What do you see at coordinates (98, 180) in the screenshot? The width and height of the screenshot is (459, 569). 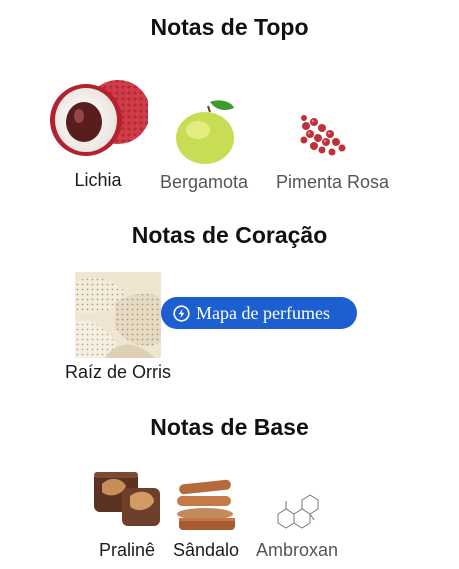 I see `note-label: Lichia` at bounding box center [98, 180].